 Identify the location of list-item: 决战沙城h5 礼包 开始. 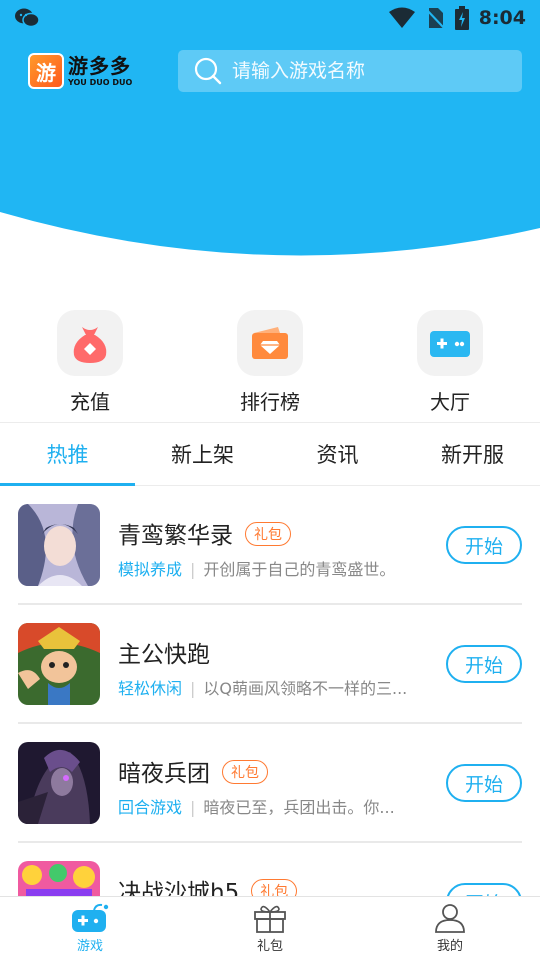
(270, 869).